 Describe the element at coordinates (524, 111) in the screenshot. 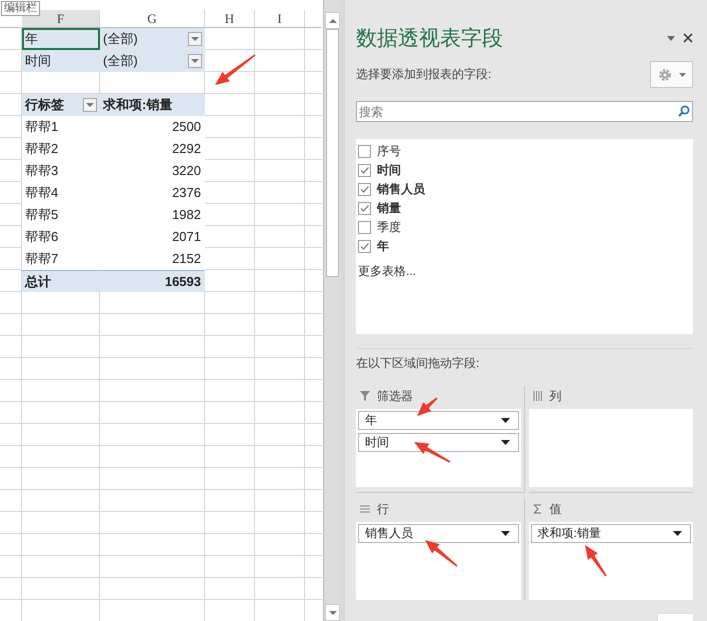

I see `search-field: 搜索` at that location.